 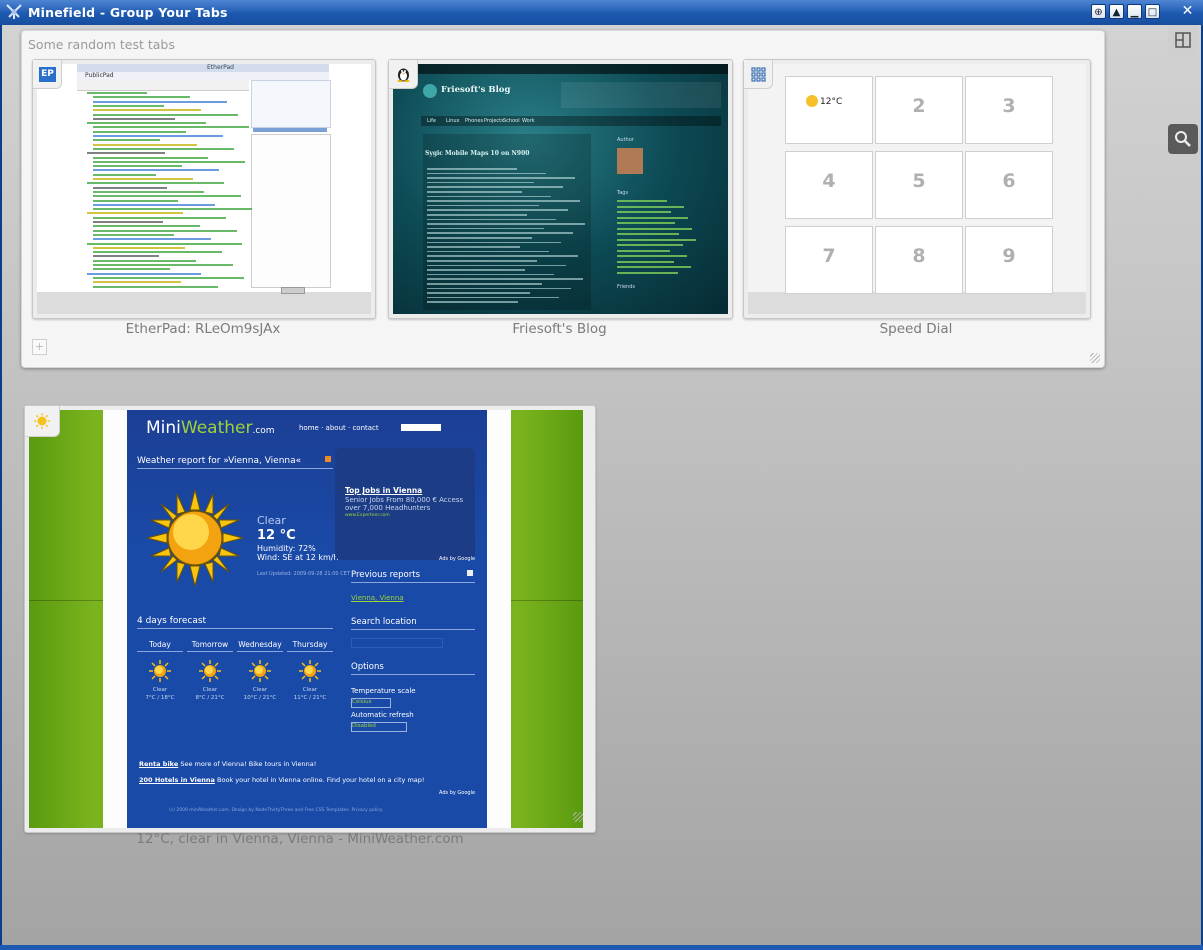 What do you see at coordinates (260, 646) in the screenshot?
I see `forecast-day-name: Wednesday` at bounding box center [260, 646].